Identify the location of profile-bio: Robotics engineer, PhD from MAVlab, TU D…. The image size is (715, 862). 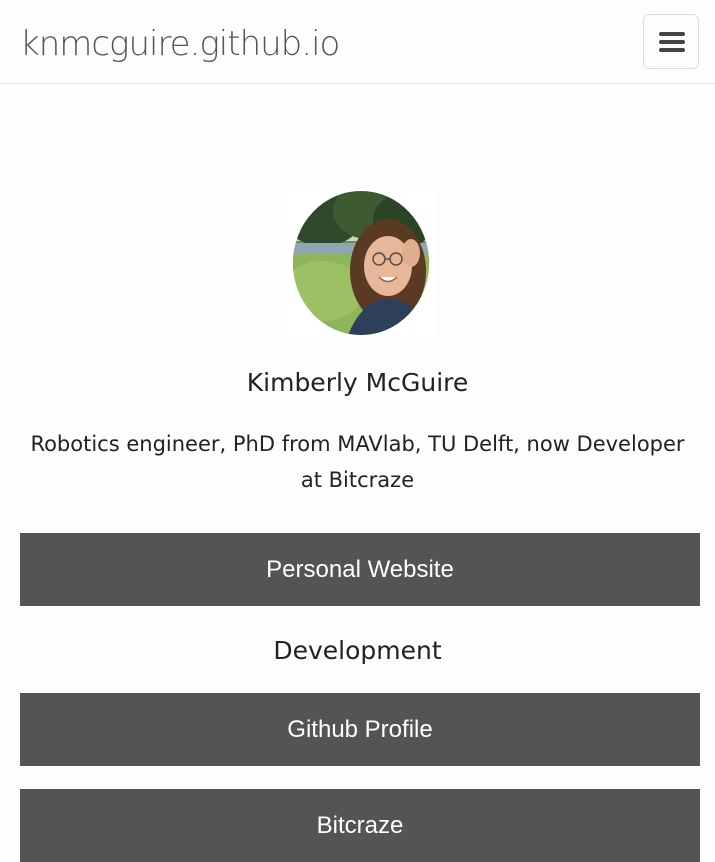
(357, 462).